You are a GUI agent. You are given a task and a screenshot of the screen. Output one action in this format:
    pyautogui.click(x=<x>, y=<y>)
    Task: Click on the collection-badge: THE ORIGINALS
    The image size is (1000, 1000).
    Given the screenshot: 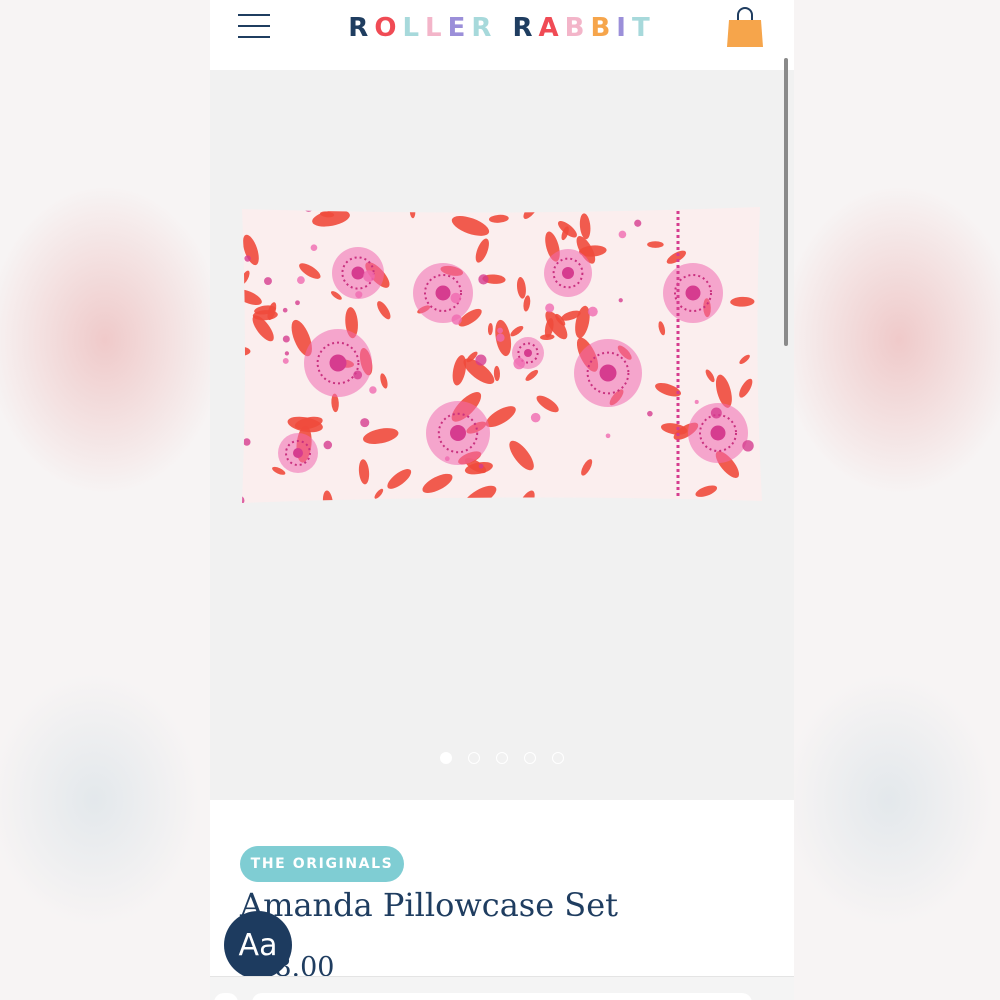 What is the action you would take?
    pyautogui.click(x=322, y=864)
    